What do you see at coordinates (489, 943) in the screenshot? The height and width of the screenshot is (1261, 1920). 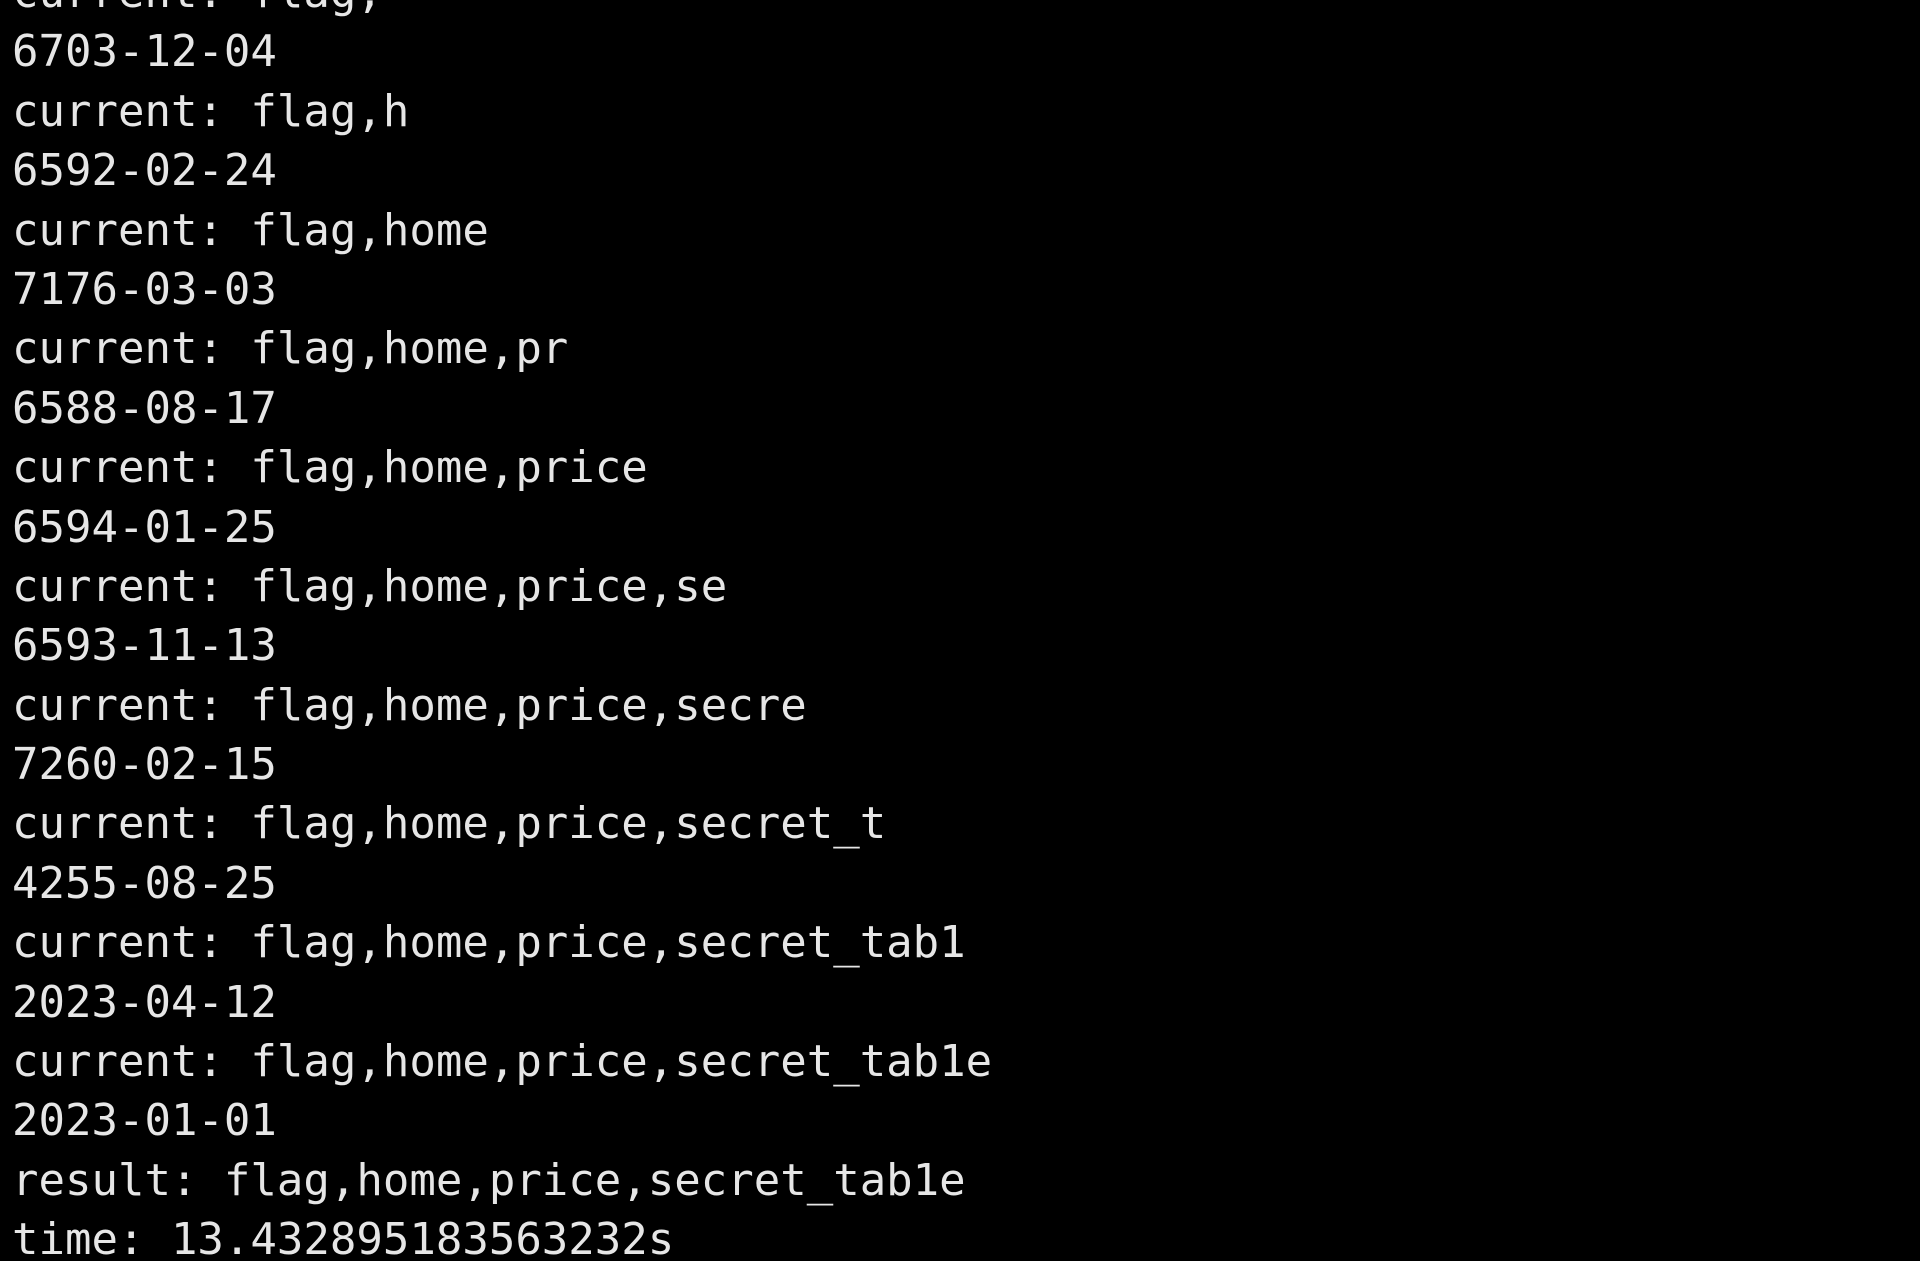 I see `output-line: current: flag,home,price,secret_tab1` at bounding box center [489, 943].